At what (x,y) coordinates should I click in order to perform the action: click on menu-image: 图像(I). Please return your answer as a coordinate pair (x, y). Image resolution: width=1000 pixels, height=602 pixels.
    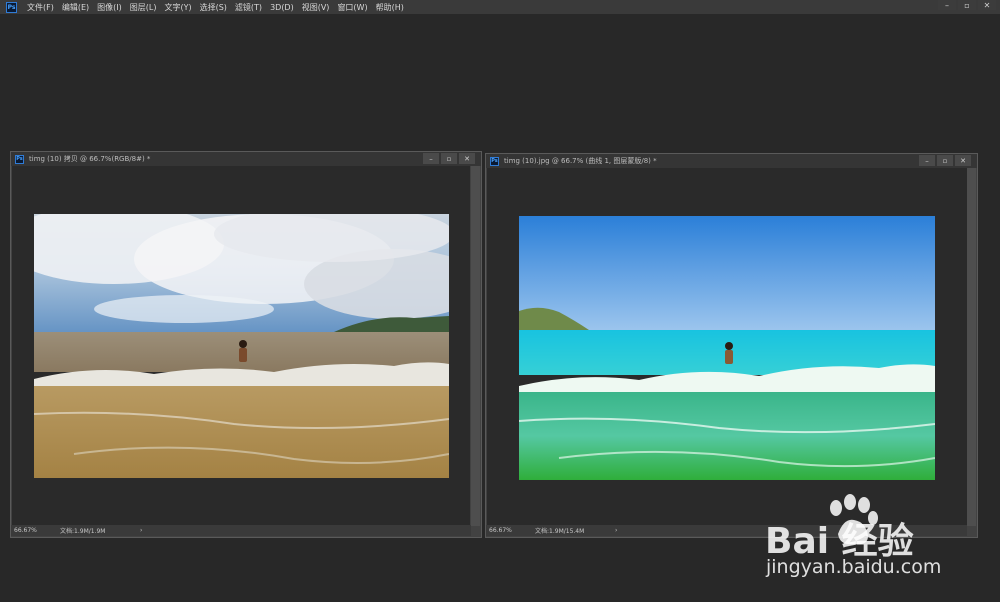
    Looking at the image, I should click on (109, 7).